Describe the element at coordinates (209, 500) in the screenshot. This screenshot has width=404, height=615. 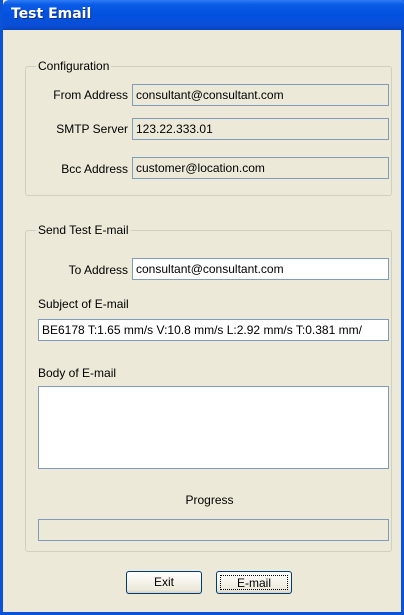
I see `progress-label: Progress` at that location.